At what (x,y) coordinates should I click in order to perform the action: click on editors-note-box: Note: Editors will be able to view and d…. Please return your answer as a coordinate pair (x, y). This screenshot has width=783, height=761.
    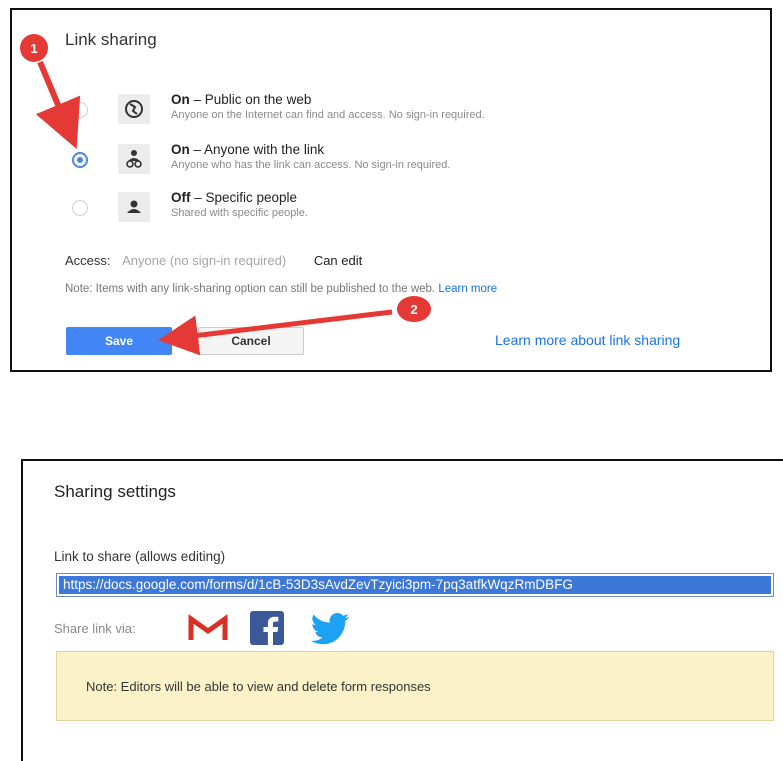
    Looking at the image, I should click on (415, 686).